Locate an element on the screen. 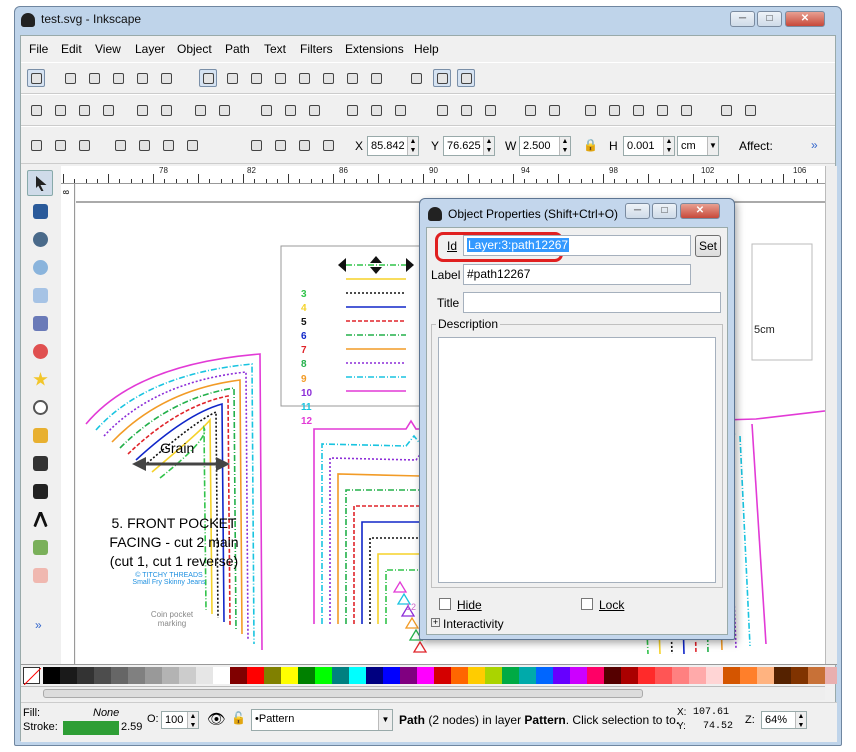 The height and width of the screenshot is (752, 856). y-spinbox: 76.625 ▲ ▼ is located at coordinates (469, 146).